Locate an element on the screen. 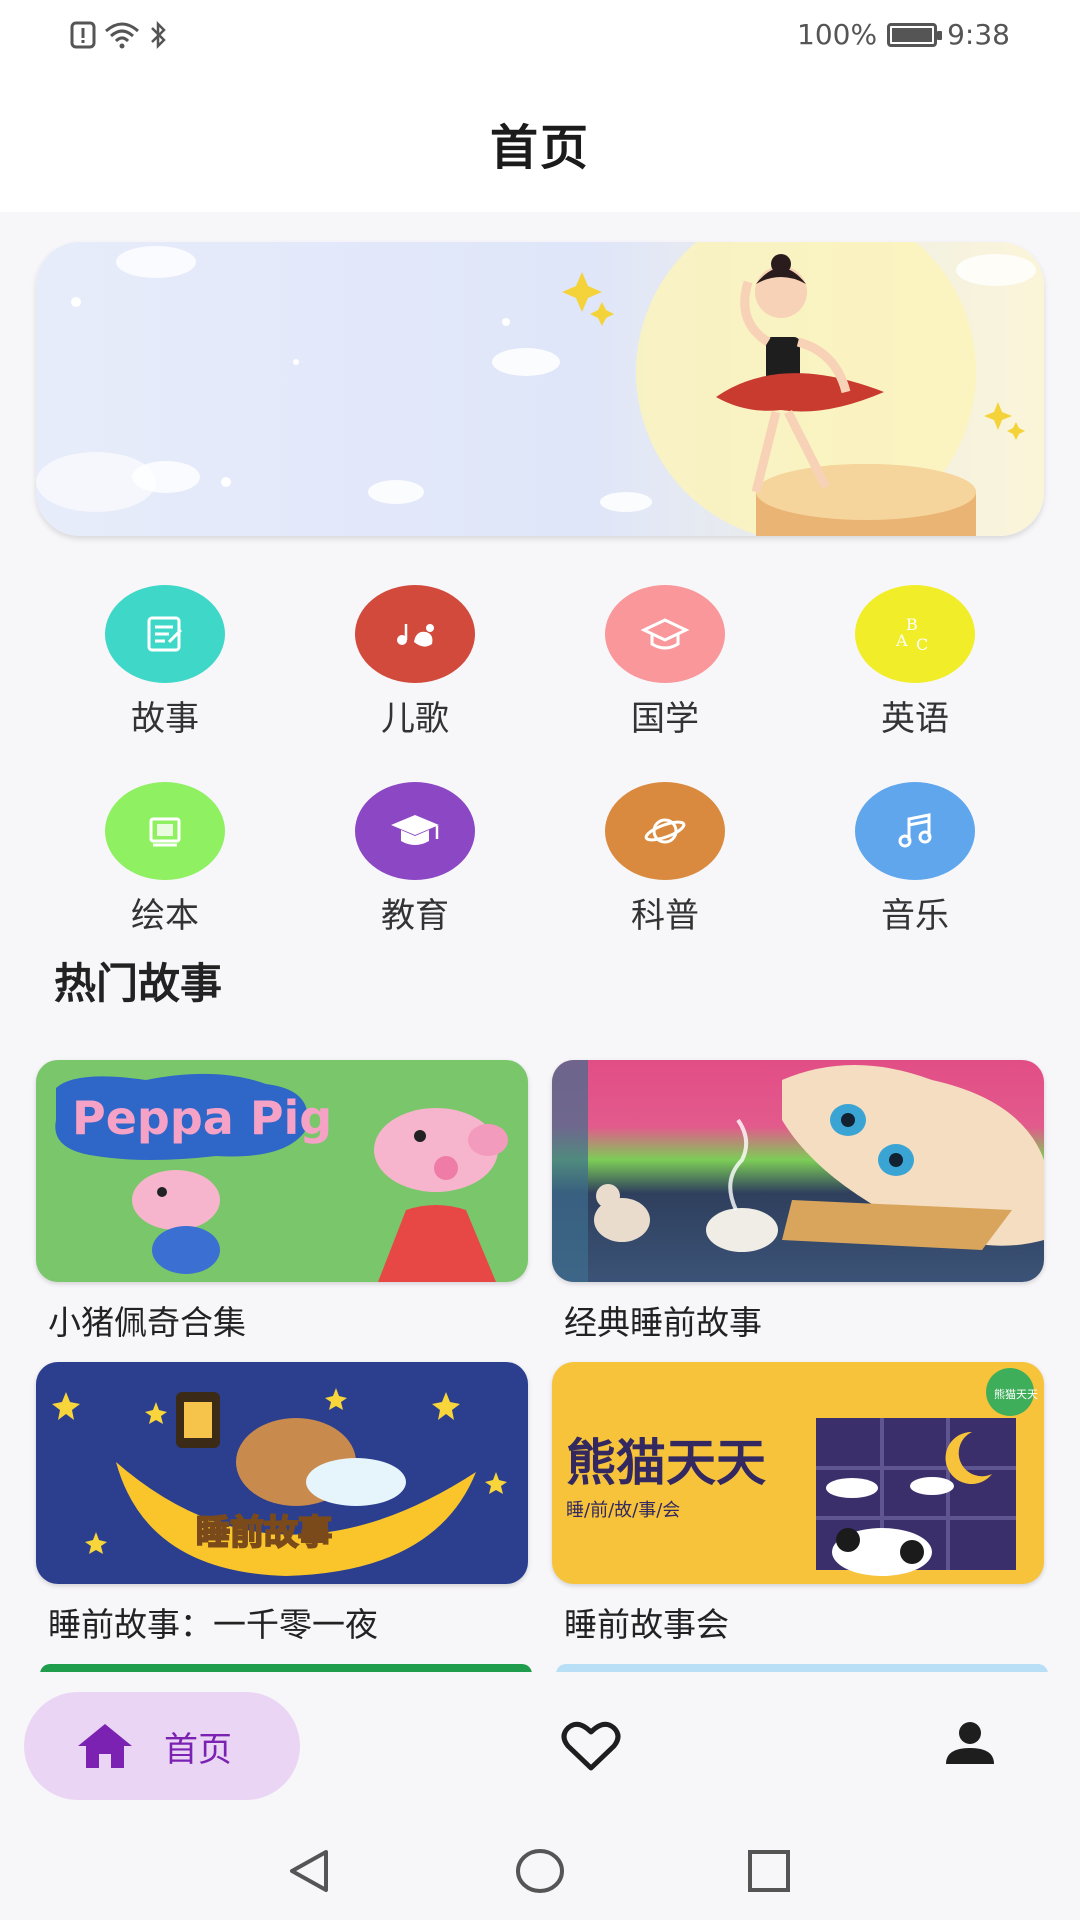 This screenshot has width=1080, height=1920. person-icon is located at coordinates (970, 1743).